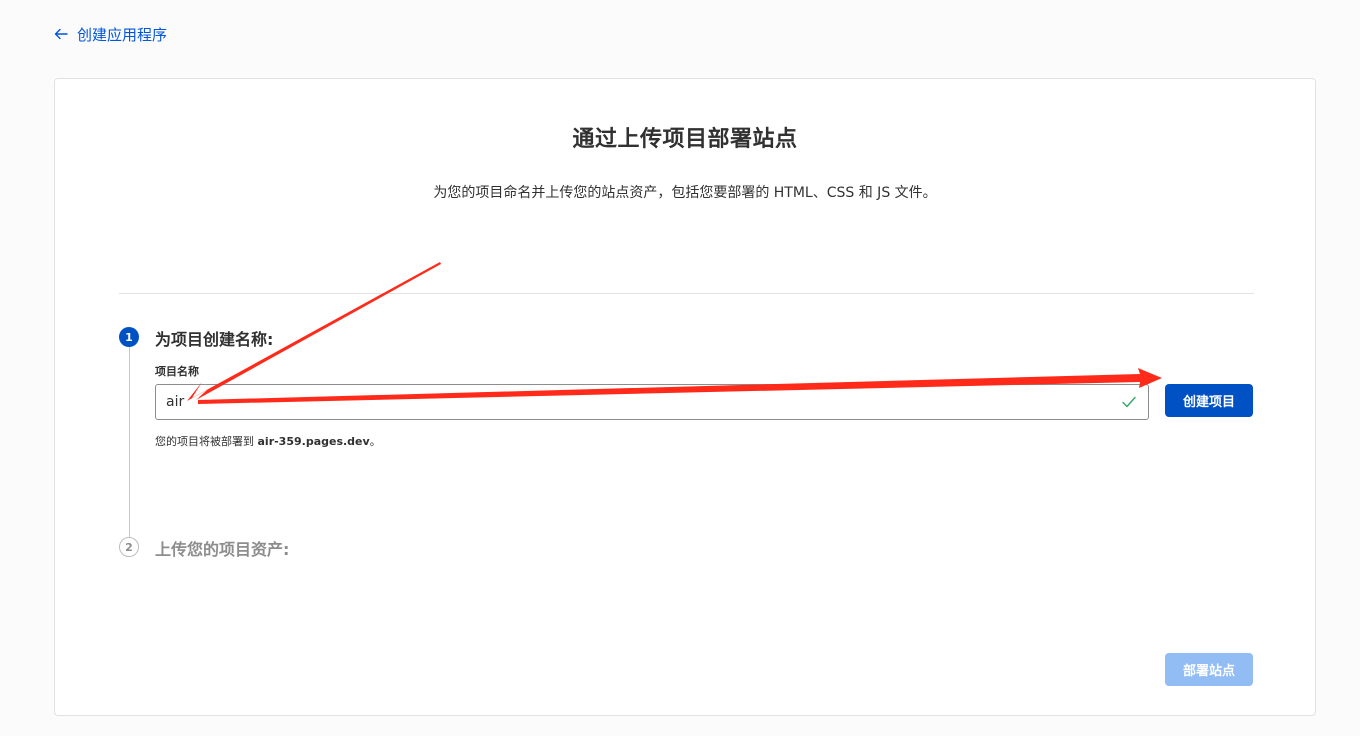 The height and width of the screenshot is (736, 1360). I want to click on project-name-label: 项目名称, so click(177, 371).